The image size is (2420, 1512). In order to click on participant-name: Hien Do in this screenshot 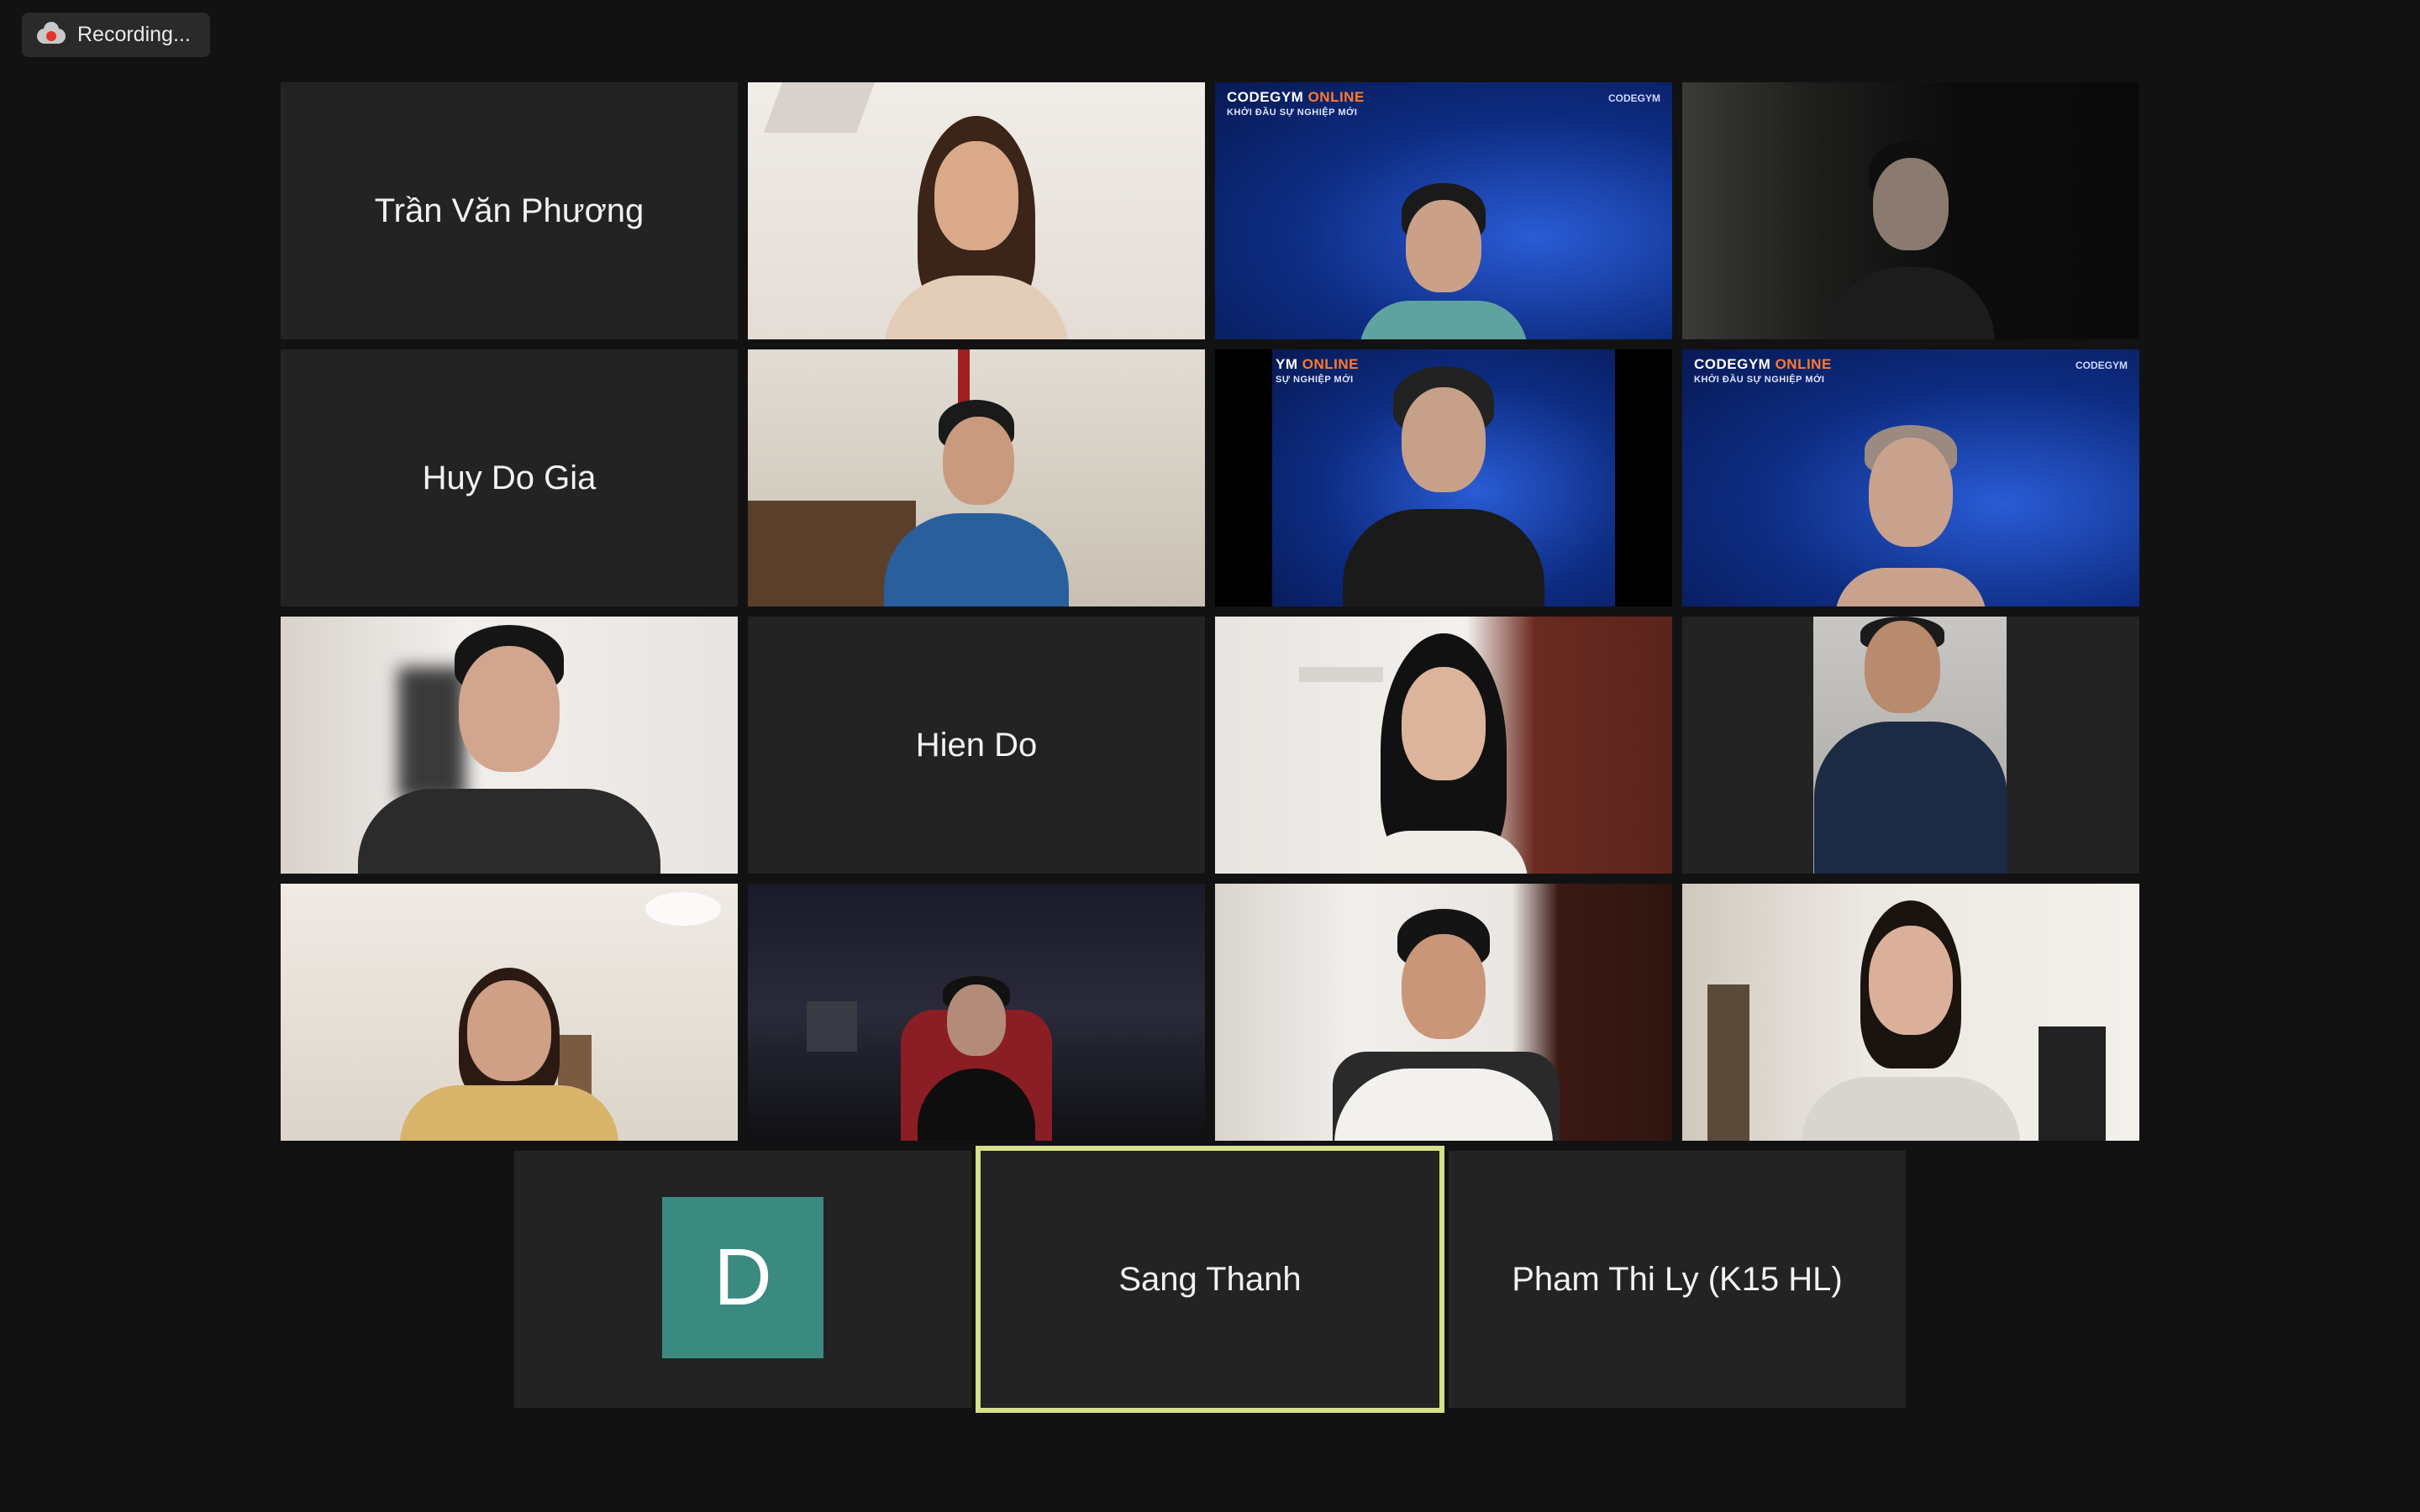, I will do `click(976, 745)`.